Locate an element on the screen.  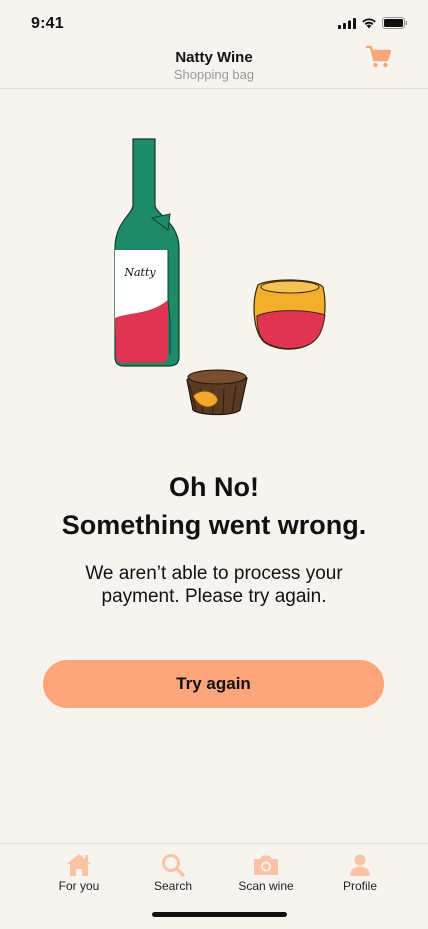
tab-search: Search is located at coordinates (173, 872).